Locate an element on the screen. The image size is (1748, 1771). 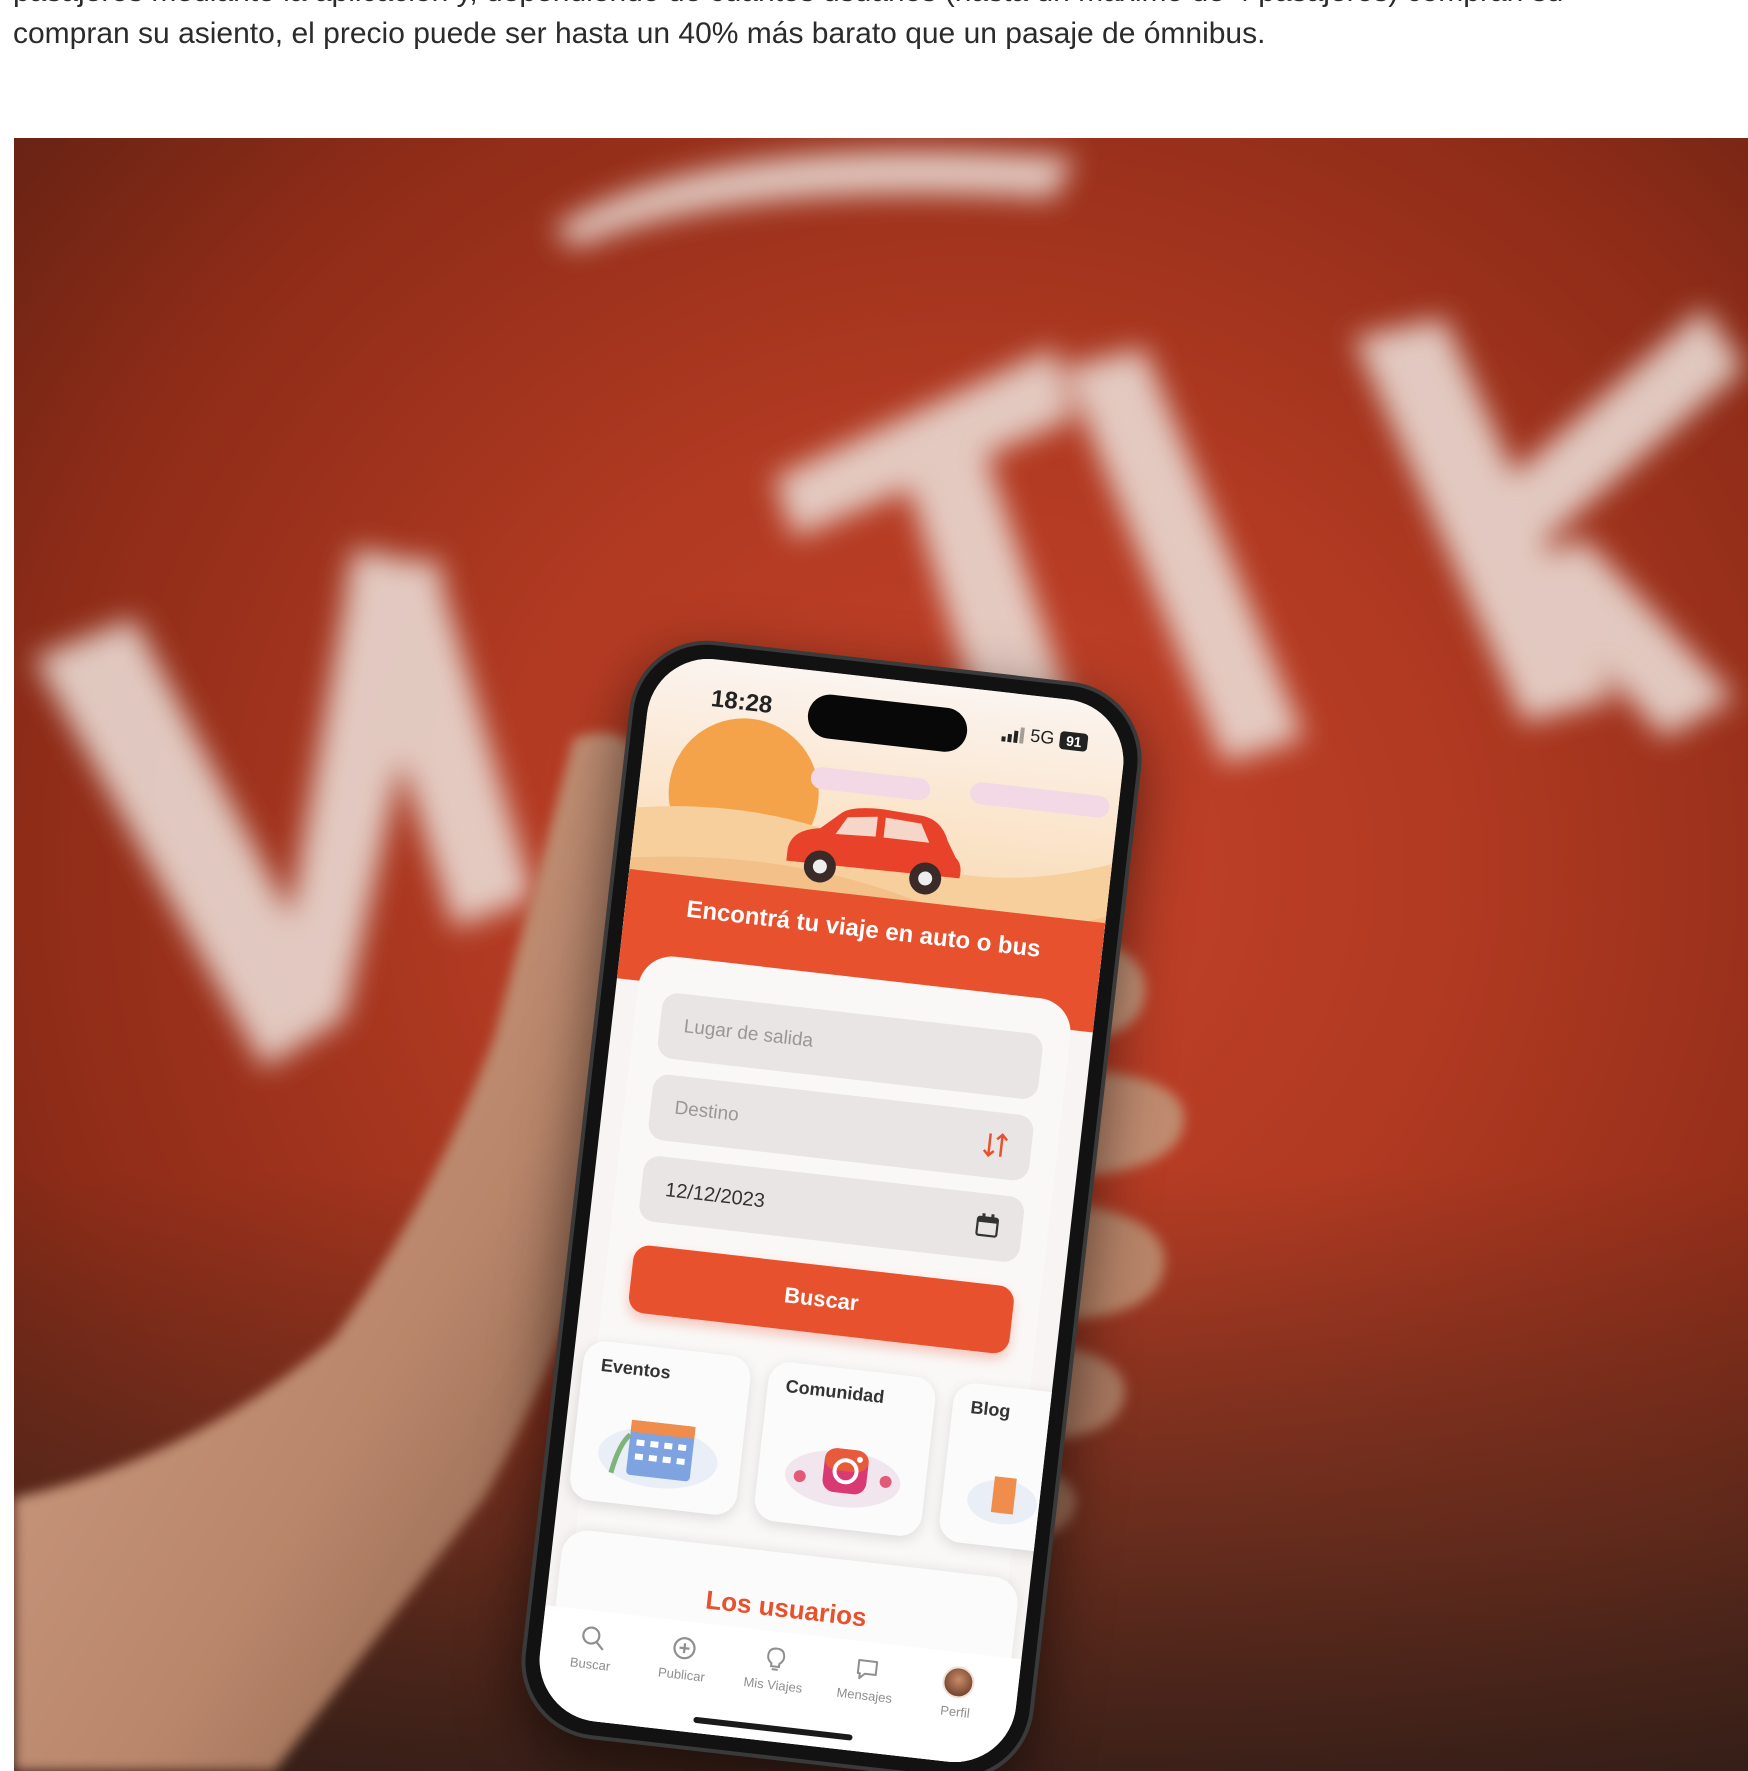
tile-eventos: Eventos is located at coordinates (660, 1428).